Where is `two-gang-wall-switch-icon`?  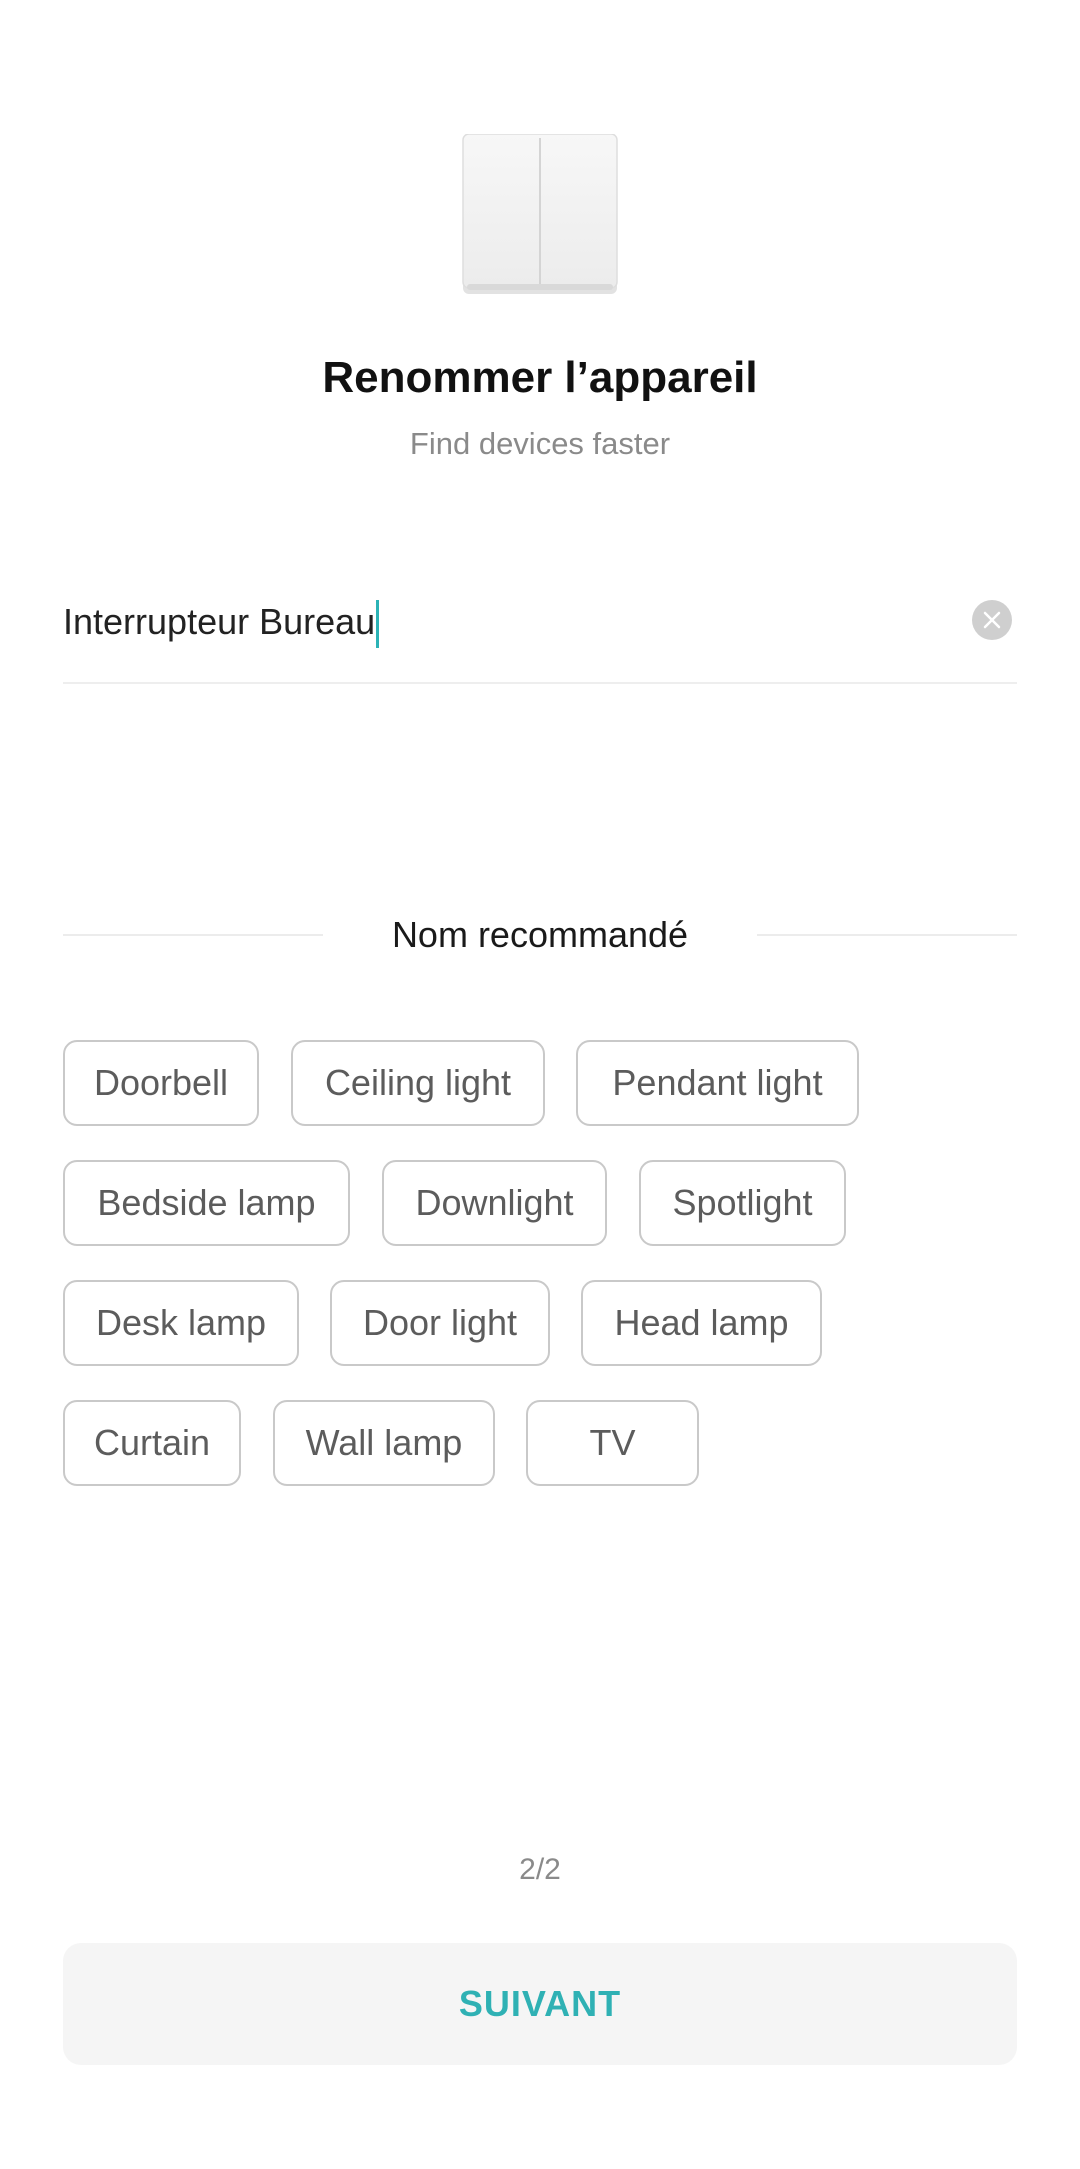 two-gang-wall-switch-icon is located at coordinates (540, 214).